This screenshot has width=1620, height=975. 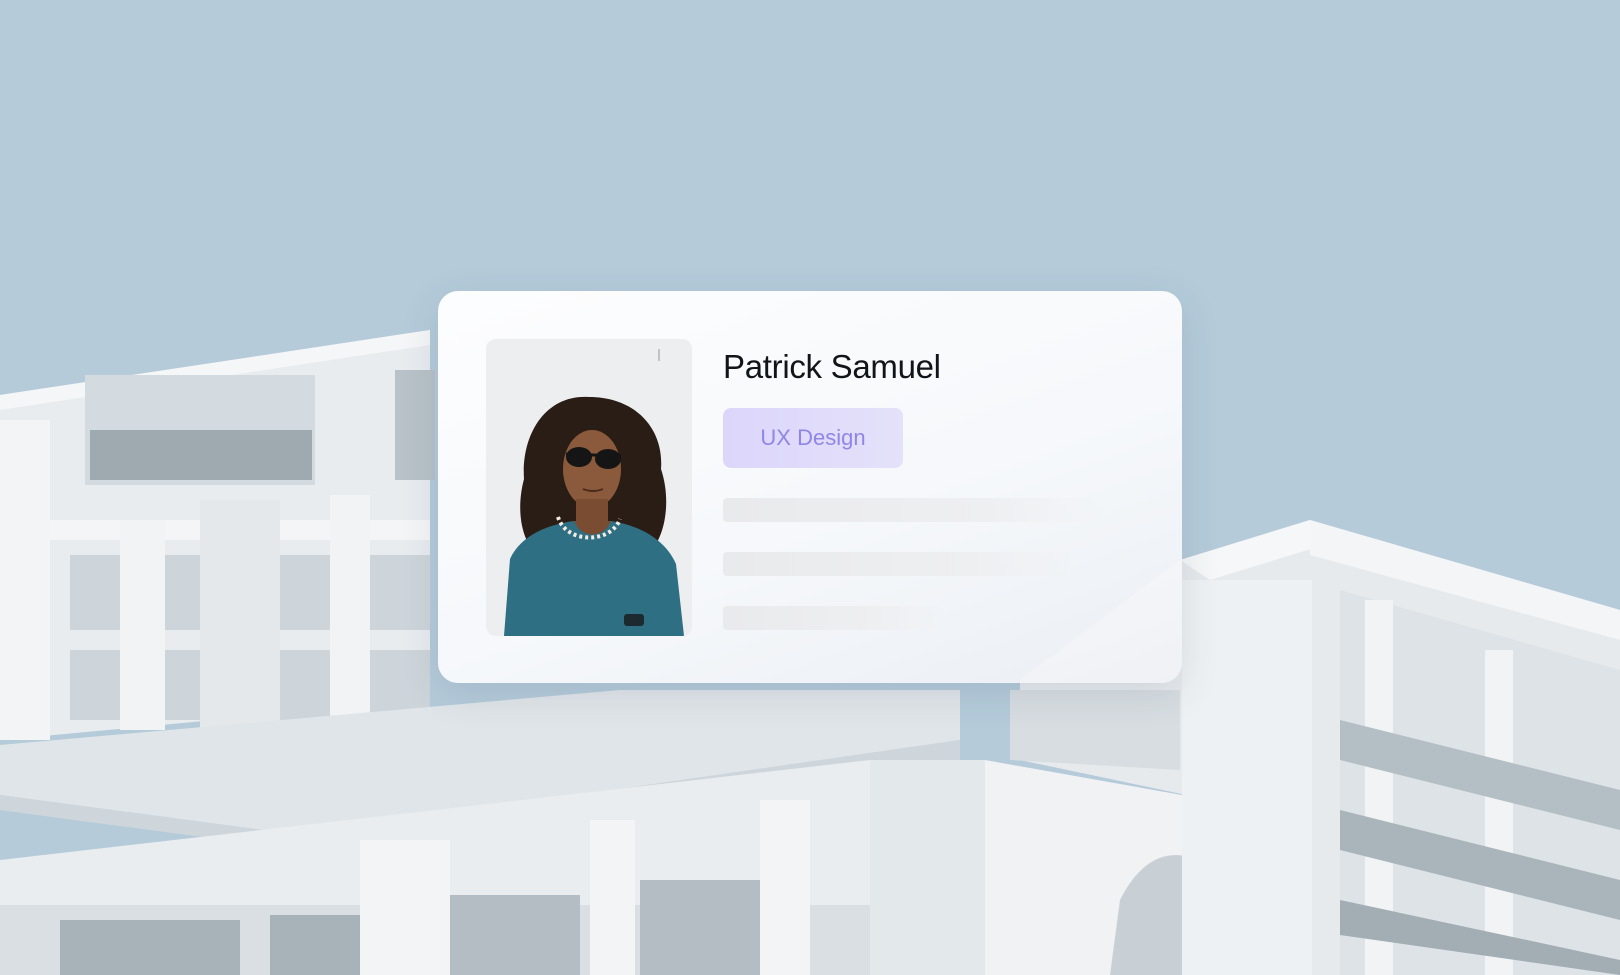 What do you see at coordinates (832, 366) in the screenshot?
I see `profile-name: Patrick Samuel` at bounding box center [832, 366].